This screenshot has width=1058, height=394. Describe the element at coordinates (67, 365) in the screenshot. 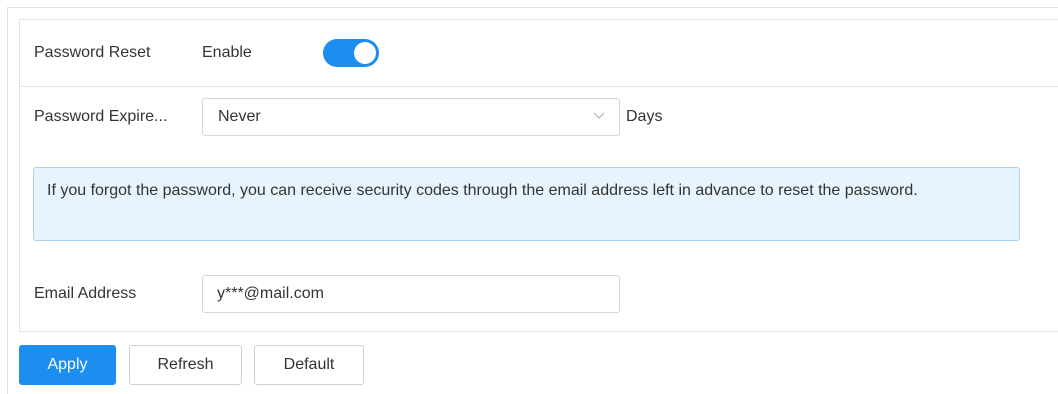

I see `apply-button: Apply` at that location.